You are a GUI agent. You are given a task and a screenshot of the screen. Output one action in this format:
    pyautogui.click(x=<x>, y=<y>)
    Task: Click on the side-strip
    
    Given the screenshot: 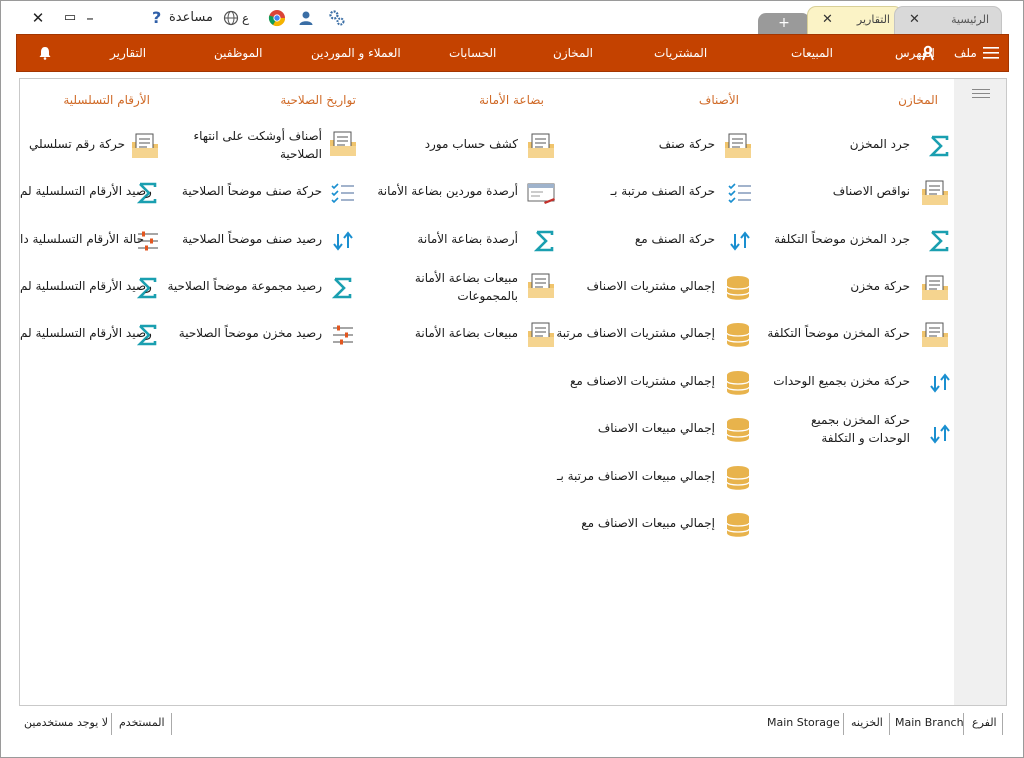 What is the action you would take?
    pyautogui.click(x=980, y=392)
    